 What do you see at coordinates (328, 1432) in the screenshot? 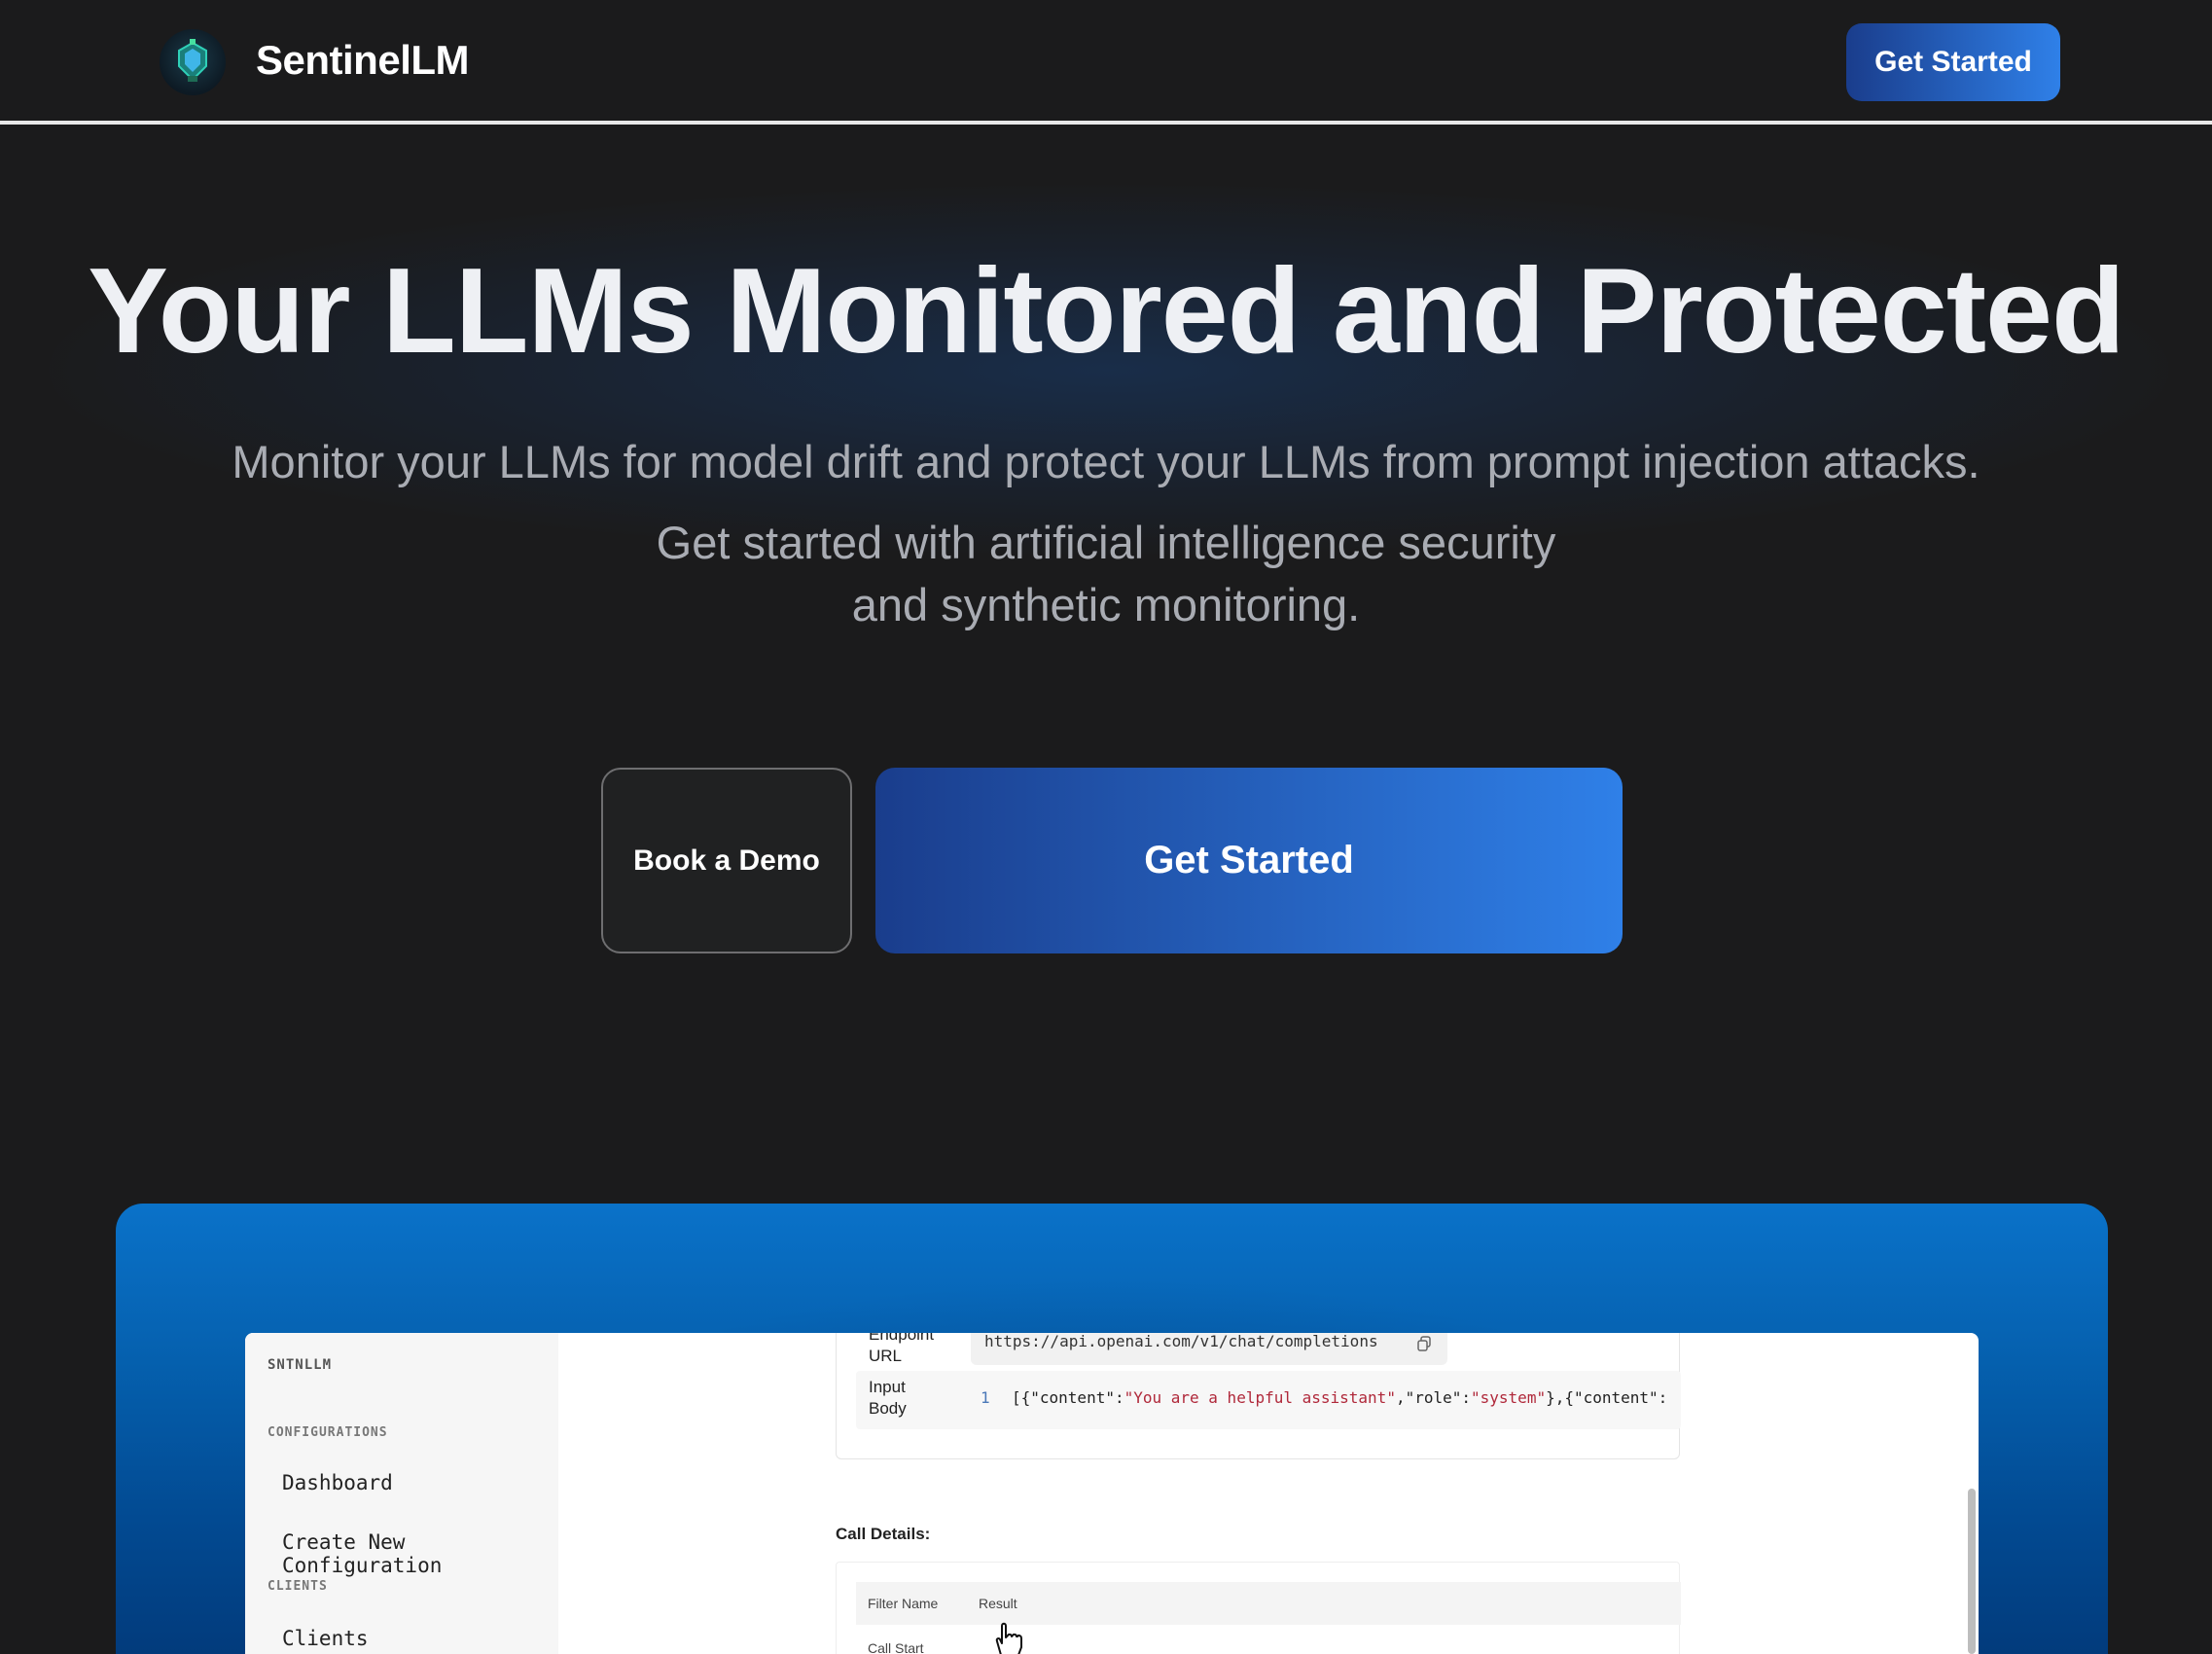
I see `section-label-configurations: CONFIGURATIONS` at bounding box center [328, 1432].